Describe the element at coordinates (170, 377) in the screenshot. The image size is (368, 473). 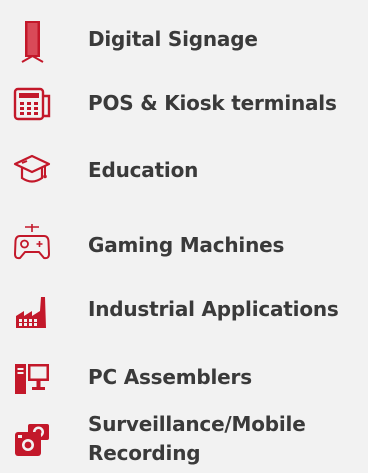
I see `list-item-label: PC Assemblers` at that location.